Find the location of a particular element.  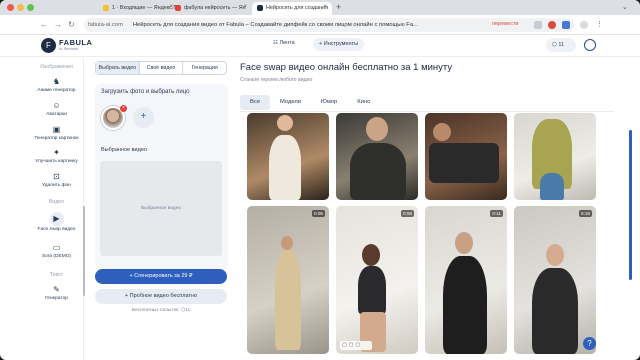

credits-badge: ⬡ 11 is located at coordinates (561, 45).